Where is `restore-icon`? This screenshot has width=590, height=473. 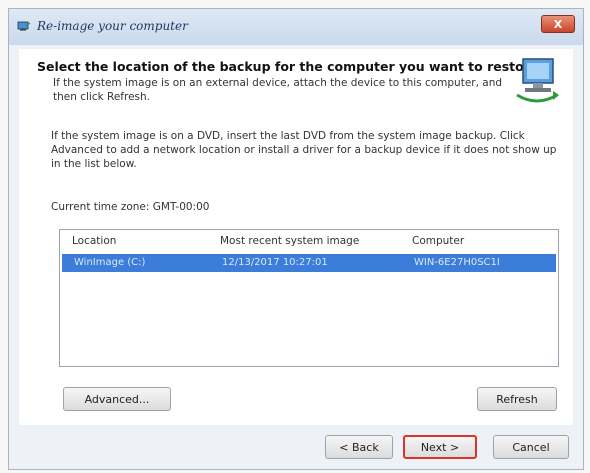 restore-icon is located at coordinates (24, 26).